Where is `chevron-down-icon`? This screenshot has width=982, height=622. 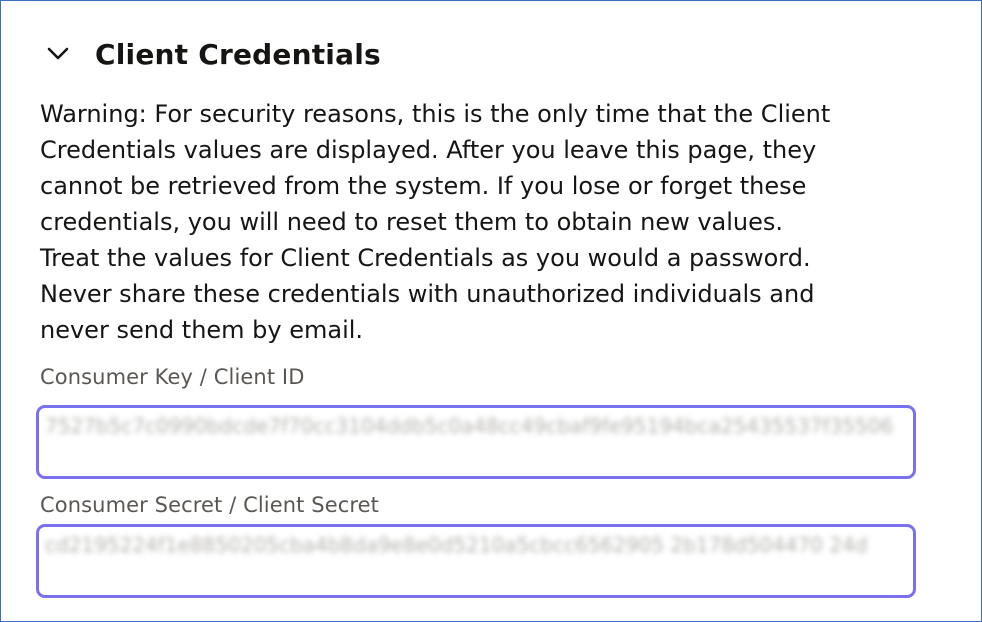
chevron-down-icon is located at coordinates (58, 54).